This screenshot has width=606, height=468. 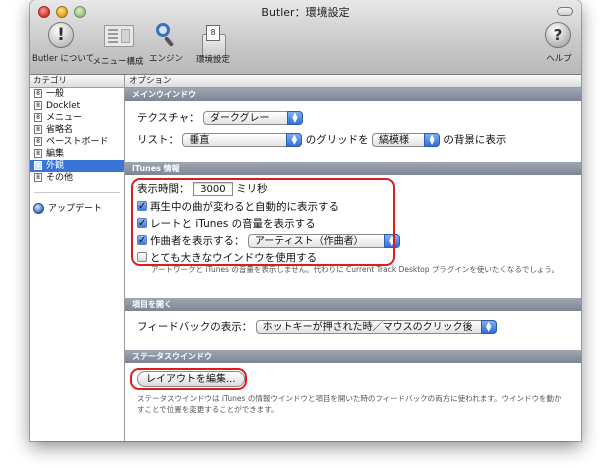 What do you see at coordinates (195, 327) in the screenshot?
I see `feedback-label: フィードバックの表示：` at bounding box center [195, 327].